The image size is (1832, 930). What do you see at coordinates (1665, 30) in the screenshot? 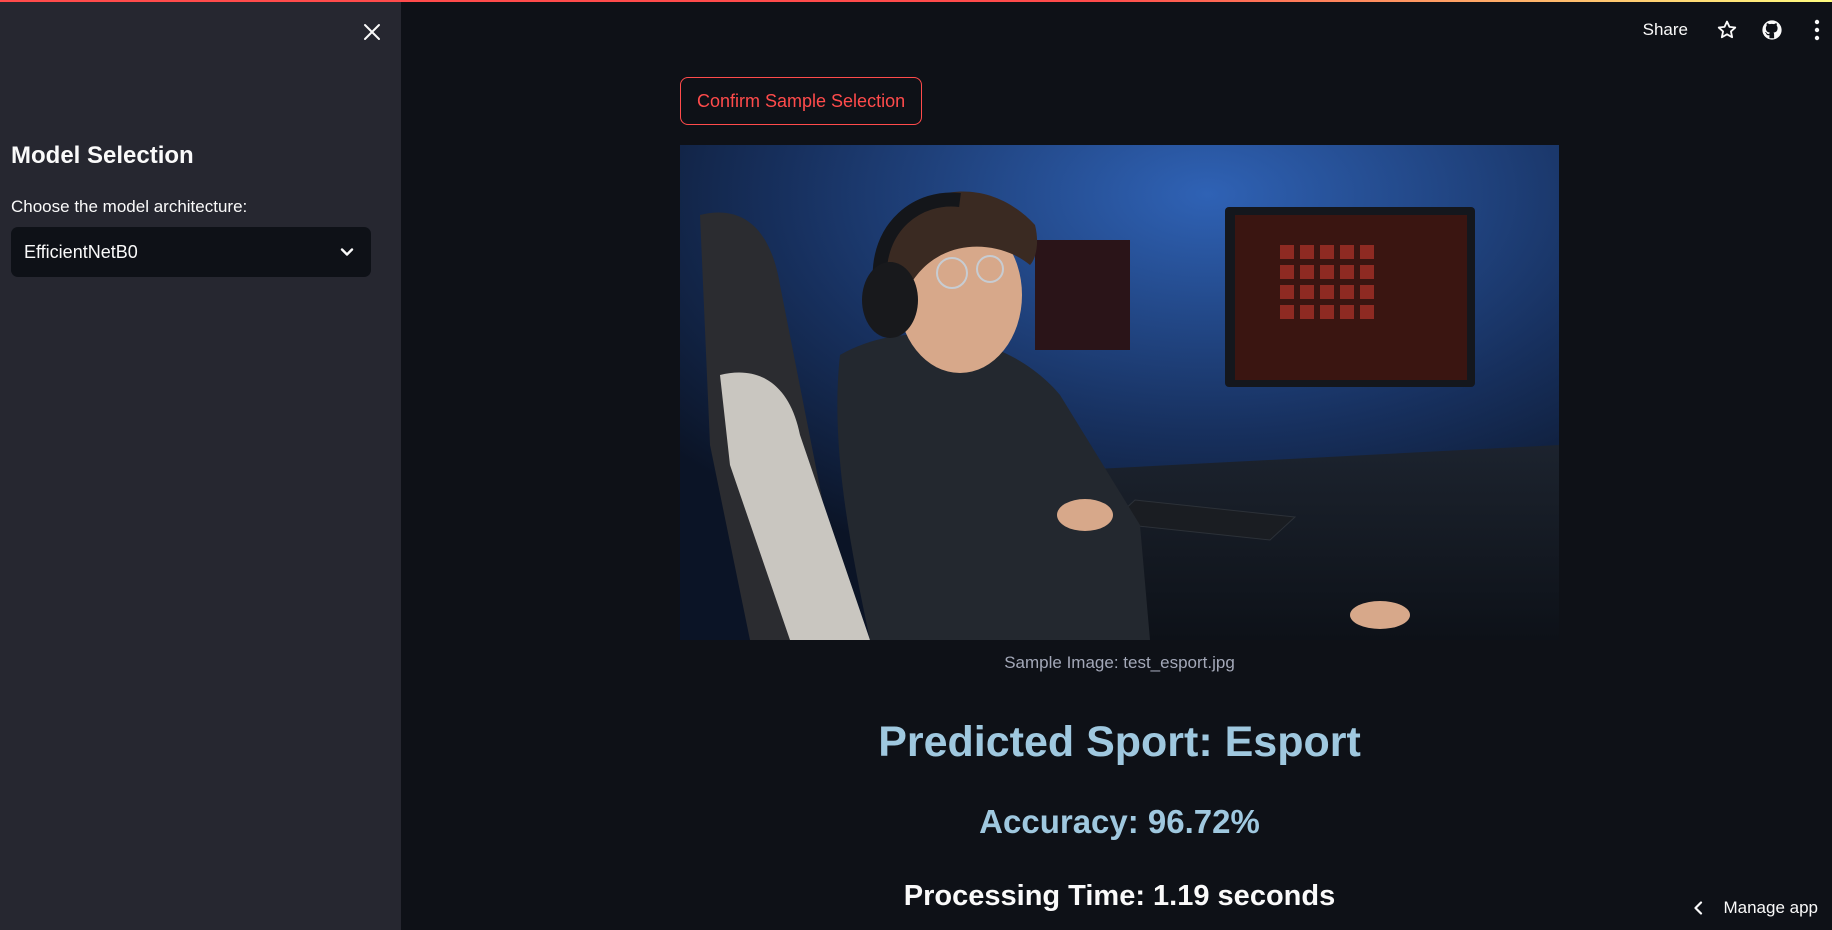
I see `share-button: Share` at bounding box center [1665, 30].